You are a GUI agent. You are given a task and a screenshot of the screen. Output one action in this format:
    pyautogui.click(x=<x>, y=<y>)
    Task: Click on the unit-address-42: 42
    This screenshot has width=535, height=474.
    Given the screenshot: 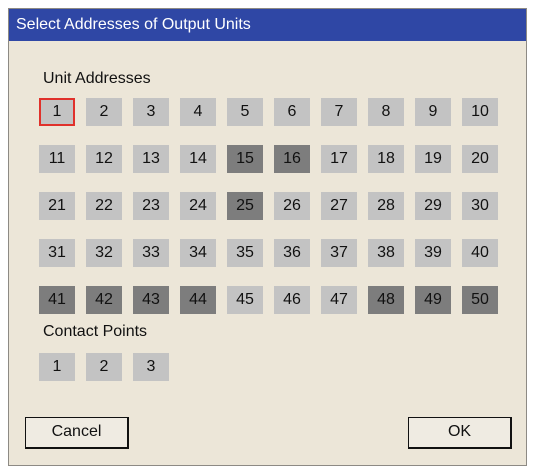 What is the action you would take?
    pyautogui.click(x=104, y=300)
    